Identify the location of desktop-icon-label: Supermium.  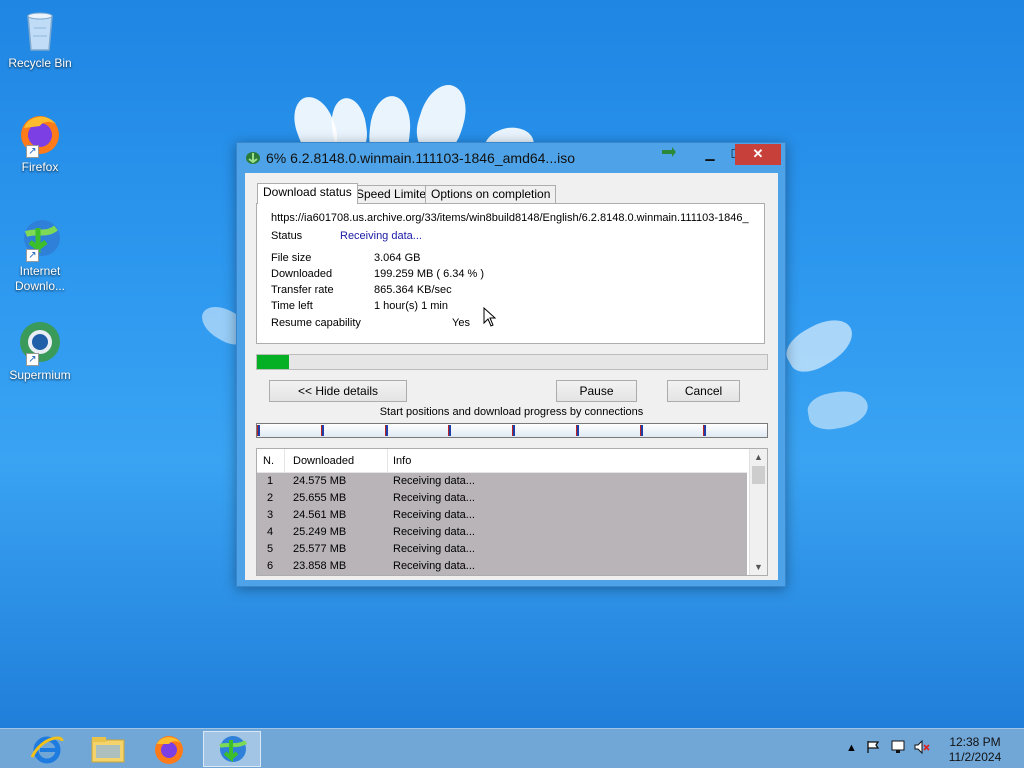
(40, 375).